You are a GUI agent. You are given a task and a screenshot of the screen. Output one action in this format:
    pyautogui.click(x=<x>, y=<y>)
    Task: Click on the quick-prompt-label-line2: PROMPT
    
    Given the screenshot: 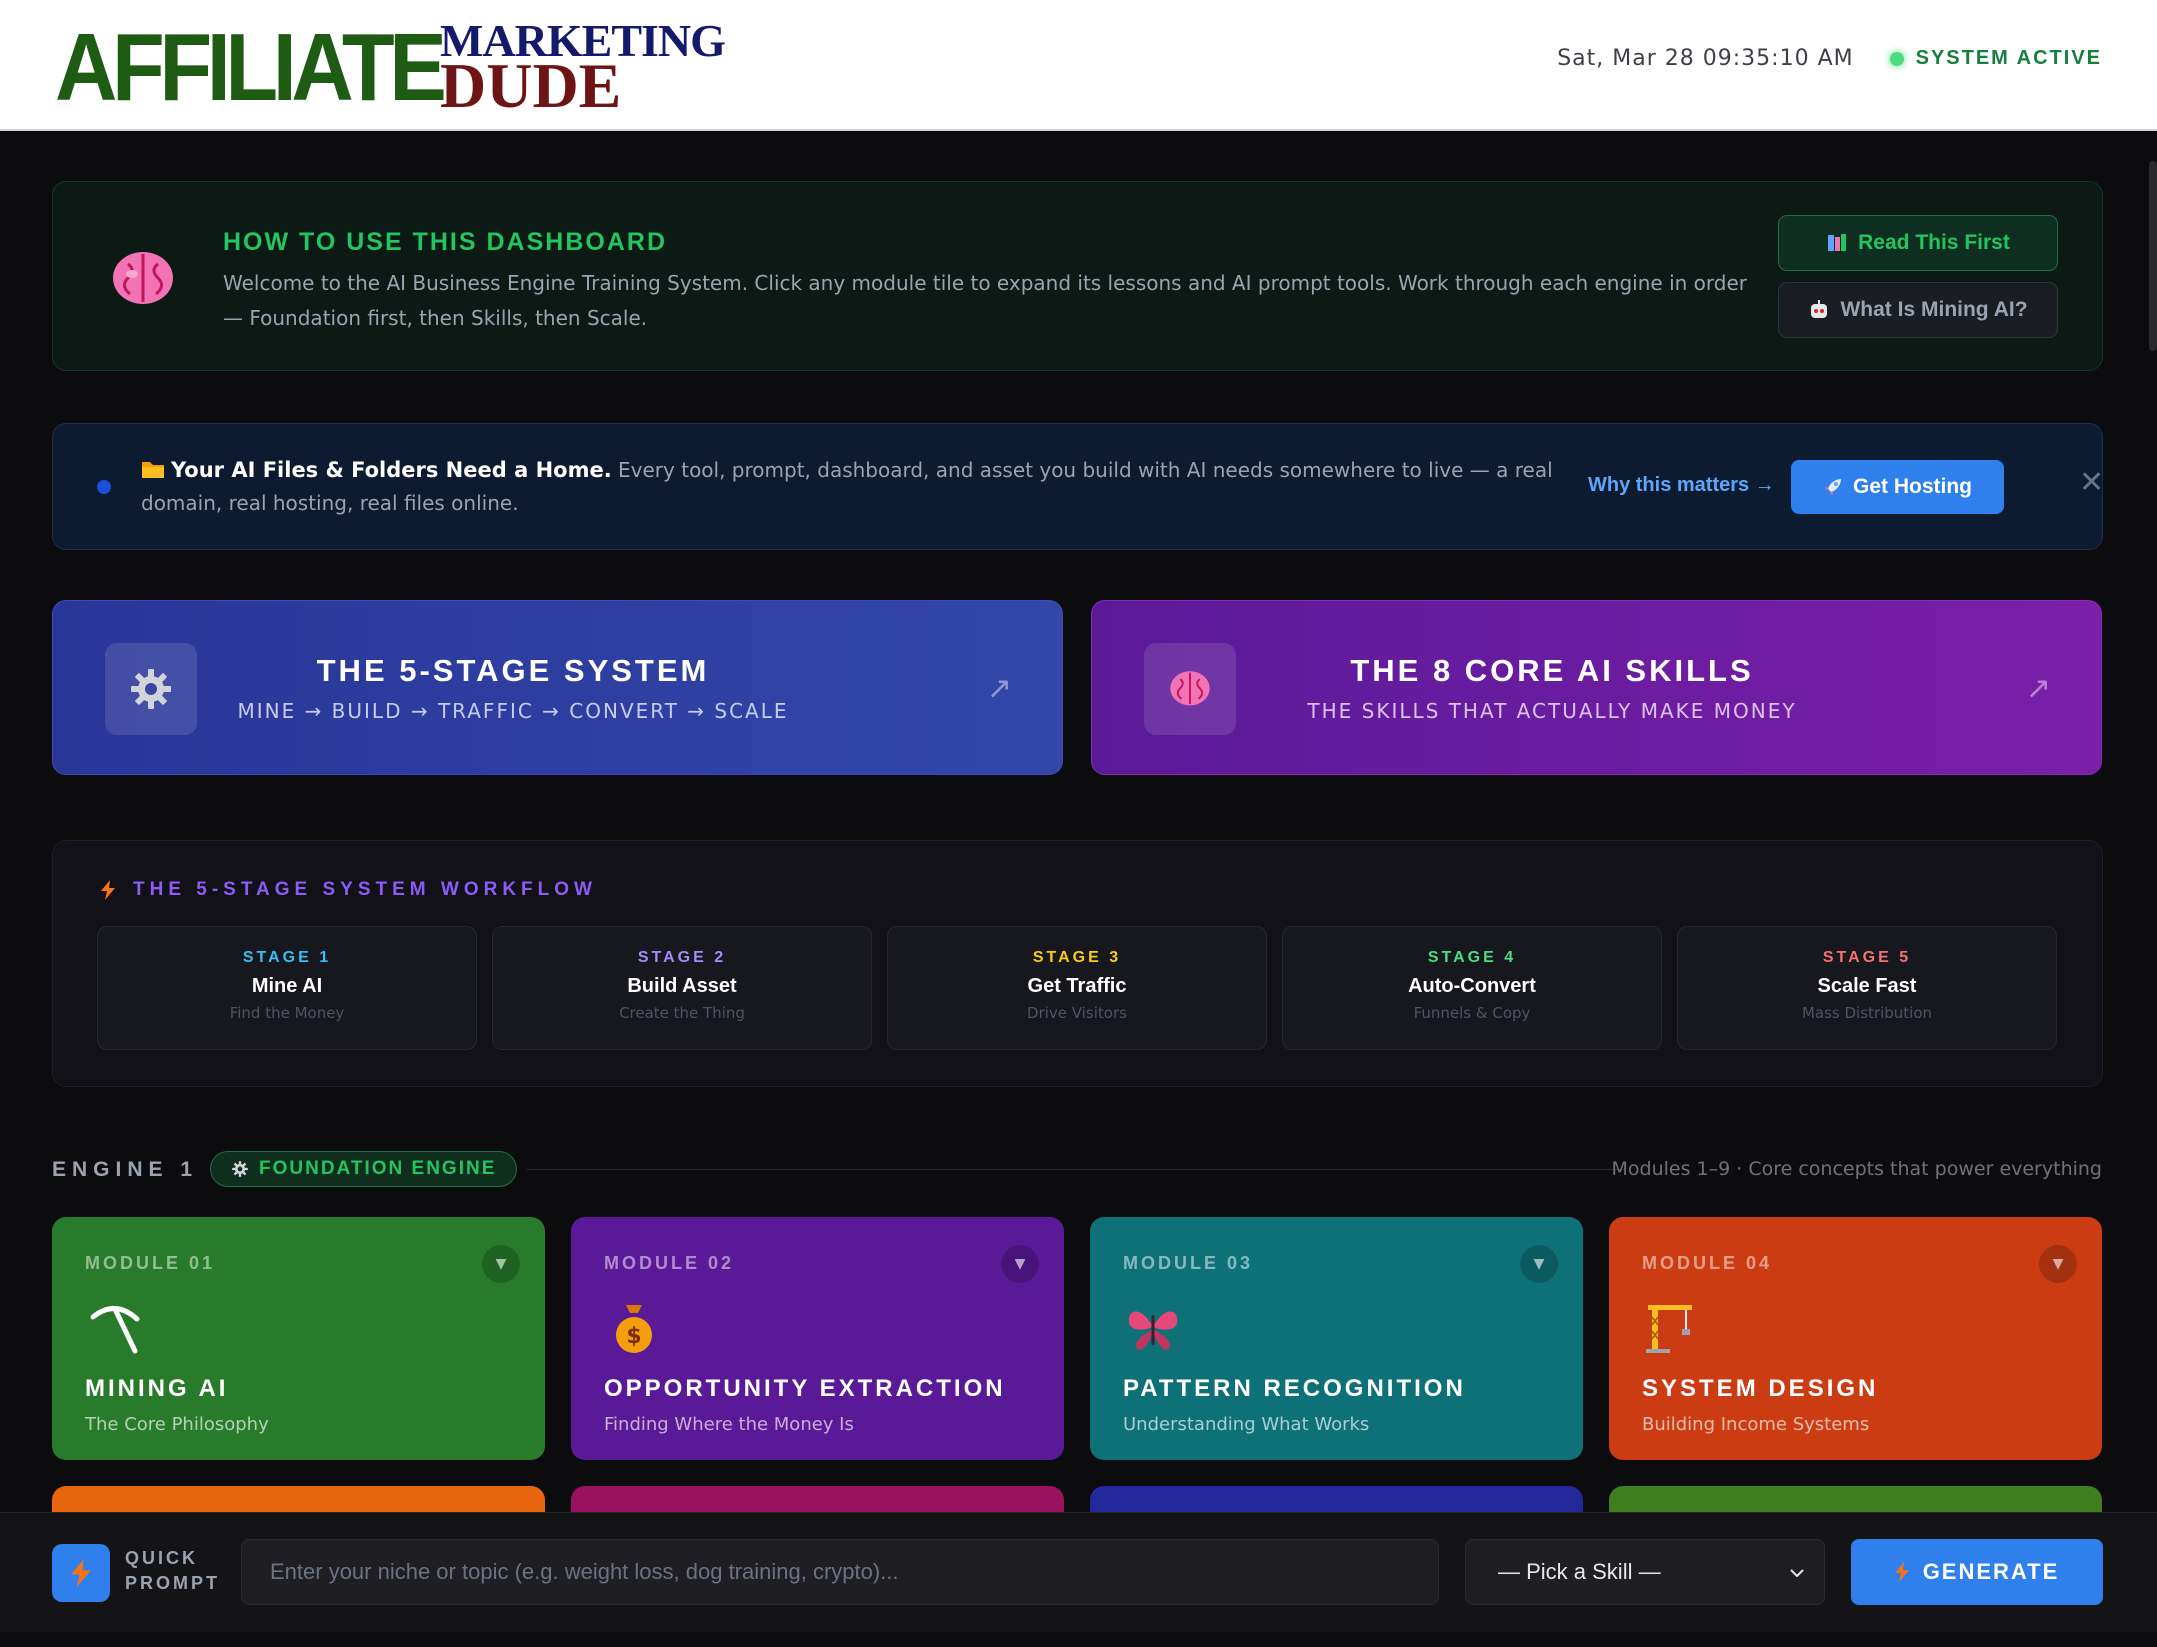 What is the action you would take?
    pyautogui.click(x=173, y=1583)
    